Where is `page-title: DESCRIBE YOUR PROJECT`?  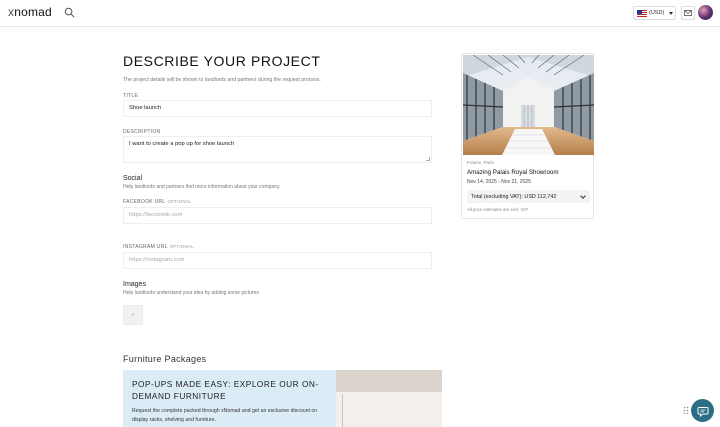 page-title: DESCRIBE YOUR PROJECT is located at coordinates (222, 61).